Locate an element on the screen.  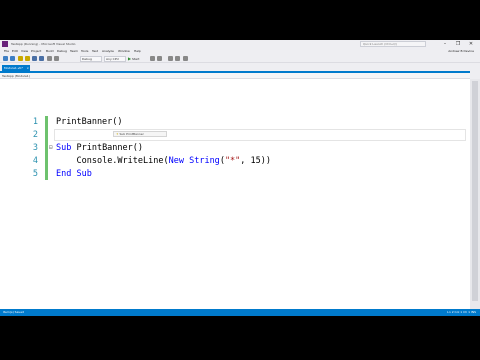
code-line: End Sub is located at coordinates (74, 174).